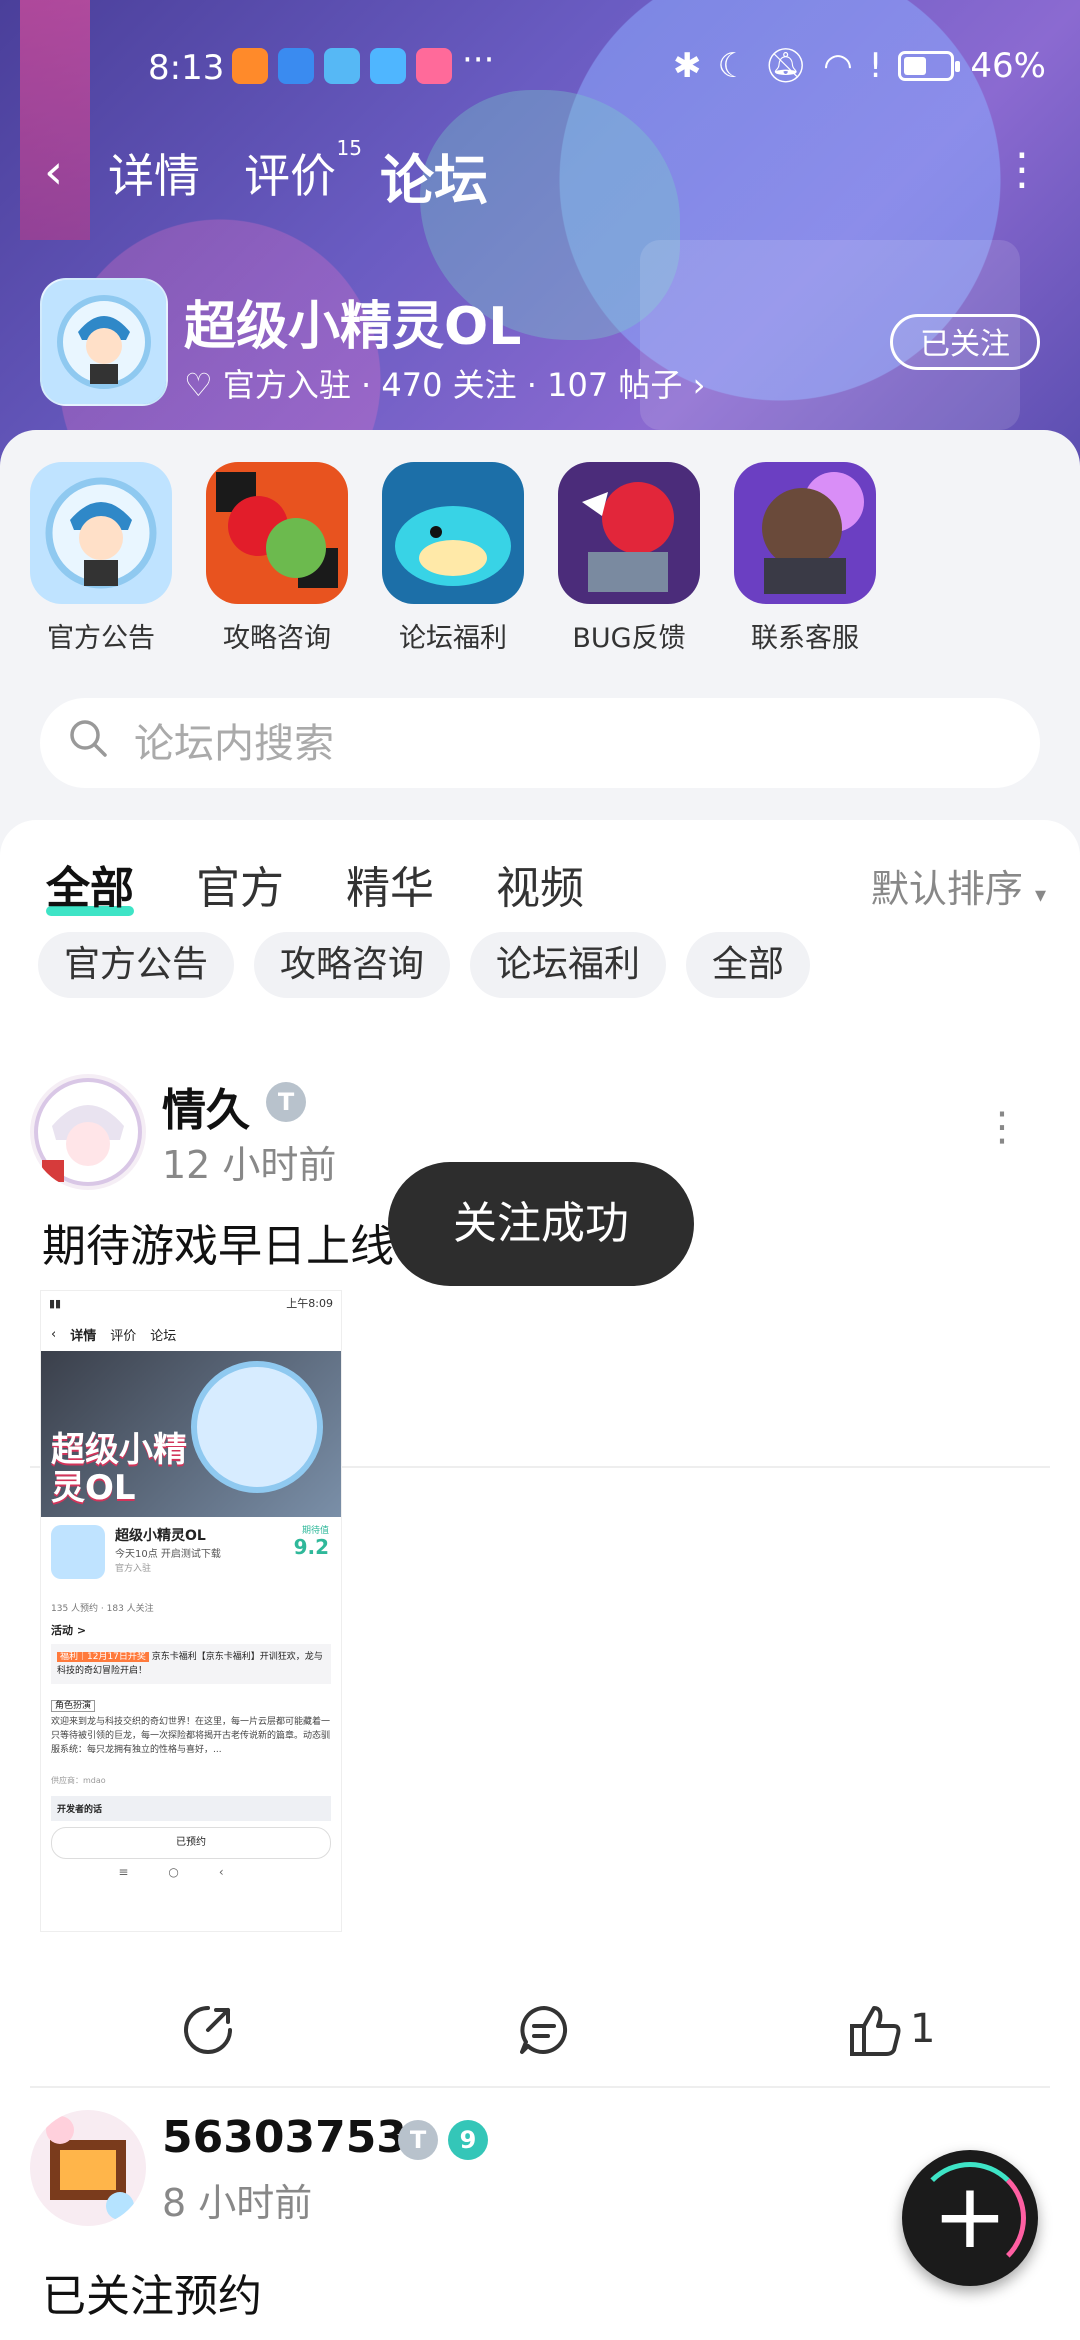 Image resolution: width=1080 pixels, height=2340 pixels. Describe the element at coordinates (154, 173) in the screenshot. I see `tab-detail: 详情` at that location.